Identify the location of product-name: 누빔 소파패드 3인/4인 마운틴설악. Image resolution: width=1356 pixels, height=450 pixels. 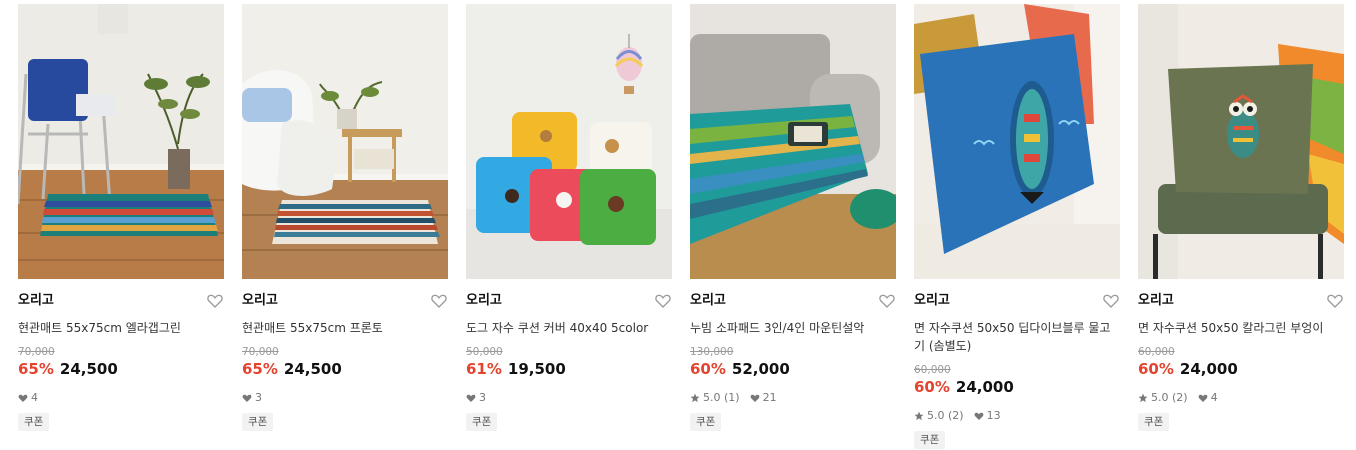
(790, 328).